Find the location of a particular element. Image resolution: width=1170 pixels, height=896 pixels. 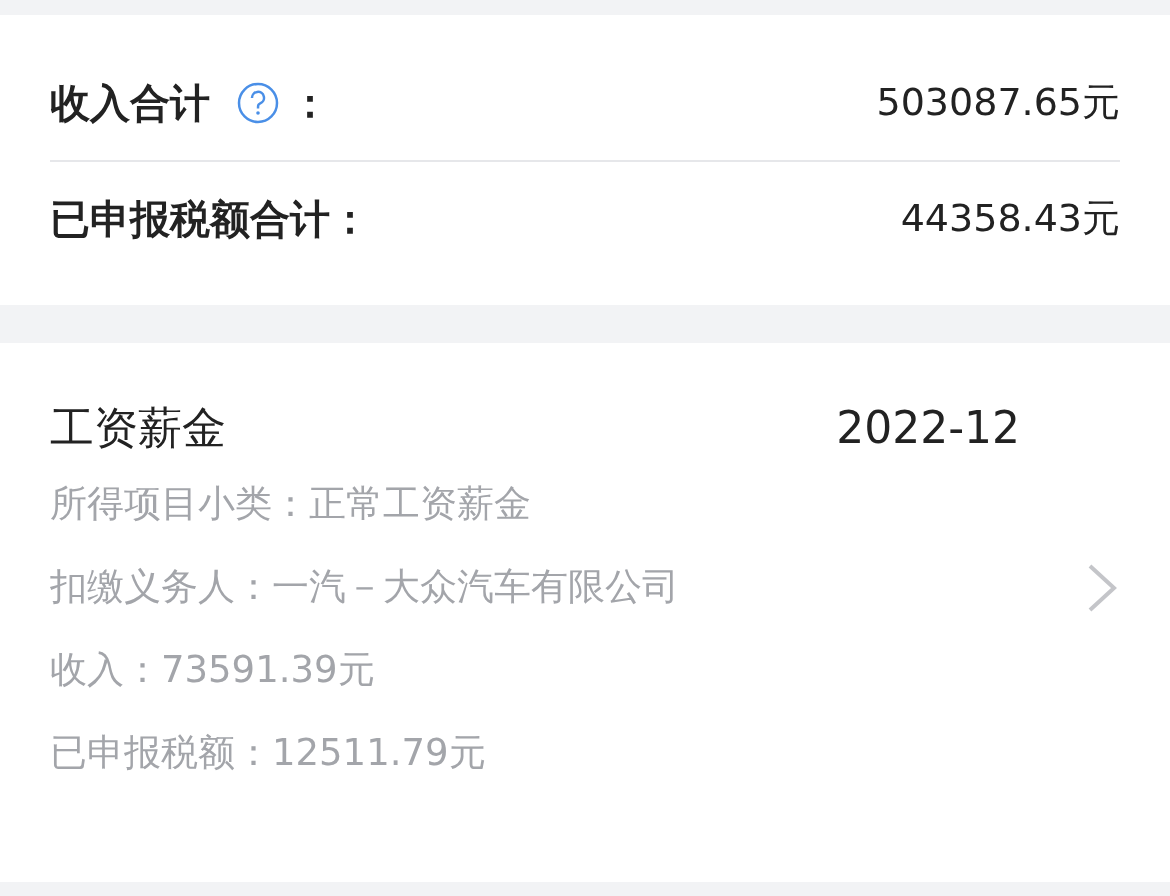

record-title: 工资薪金 is located at coordinates (138, 428).